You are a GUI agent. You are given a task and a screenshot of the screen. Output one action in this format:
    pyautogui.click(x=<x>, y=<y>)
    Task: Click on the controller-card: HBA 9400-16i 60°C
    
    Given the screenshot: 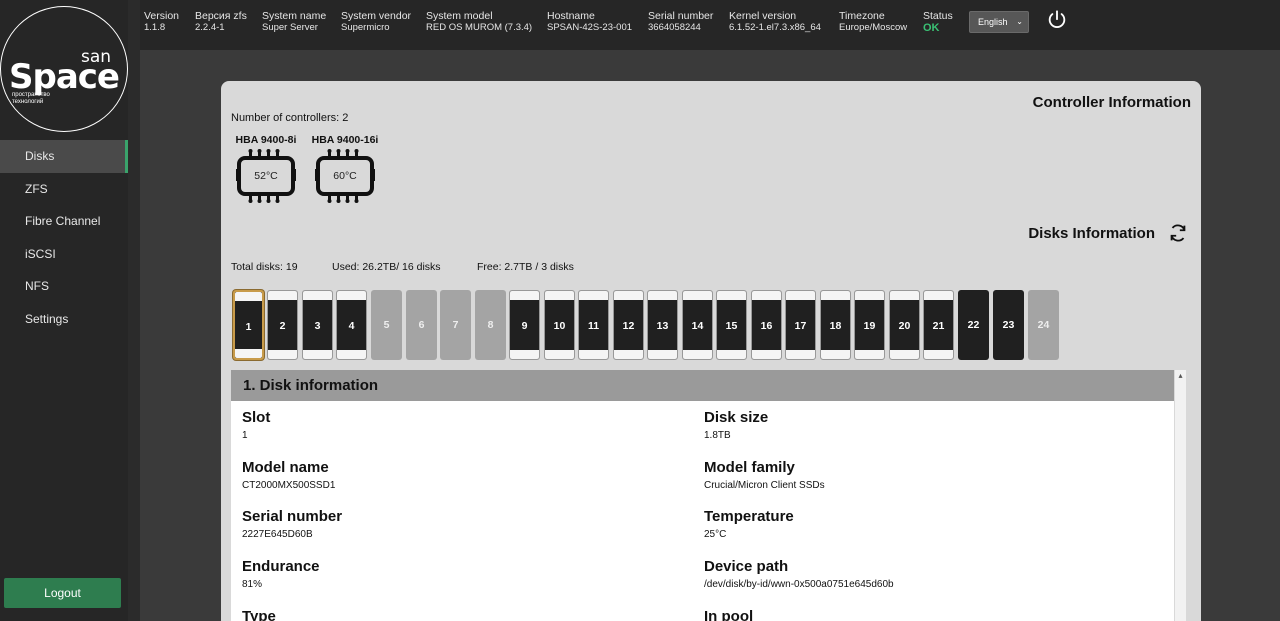 What is the action you would take?
    pyautogui.click(x=345, y=168)
    